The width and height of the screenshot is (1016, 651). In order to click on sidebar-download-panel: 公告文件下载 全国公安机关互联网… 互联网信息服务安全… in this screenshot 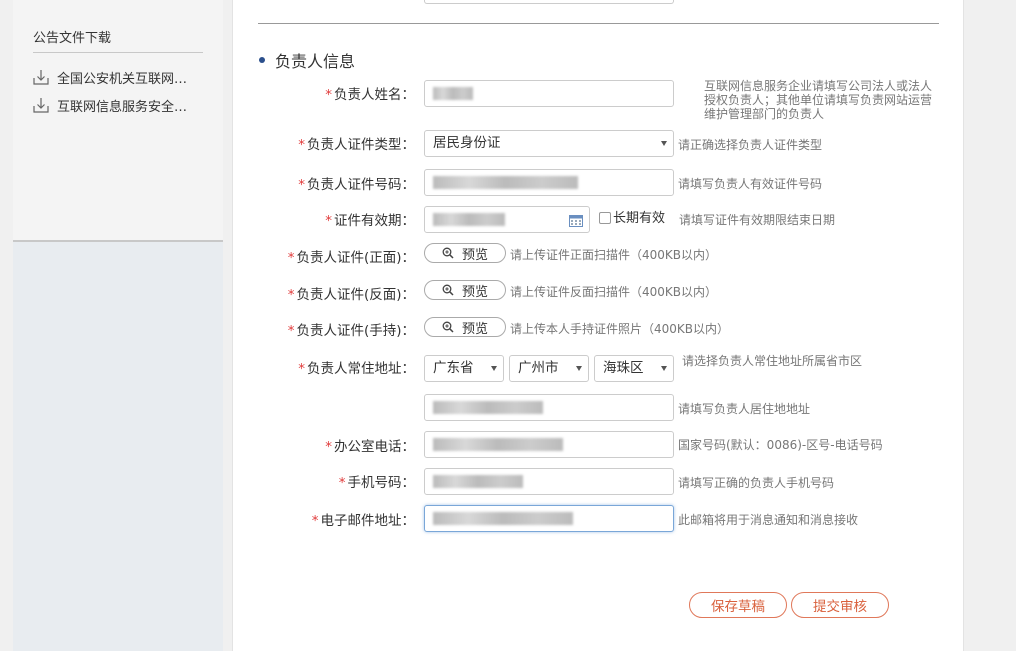, I will do `click(118, 121)`.